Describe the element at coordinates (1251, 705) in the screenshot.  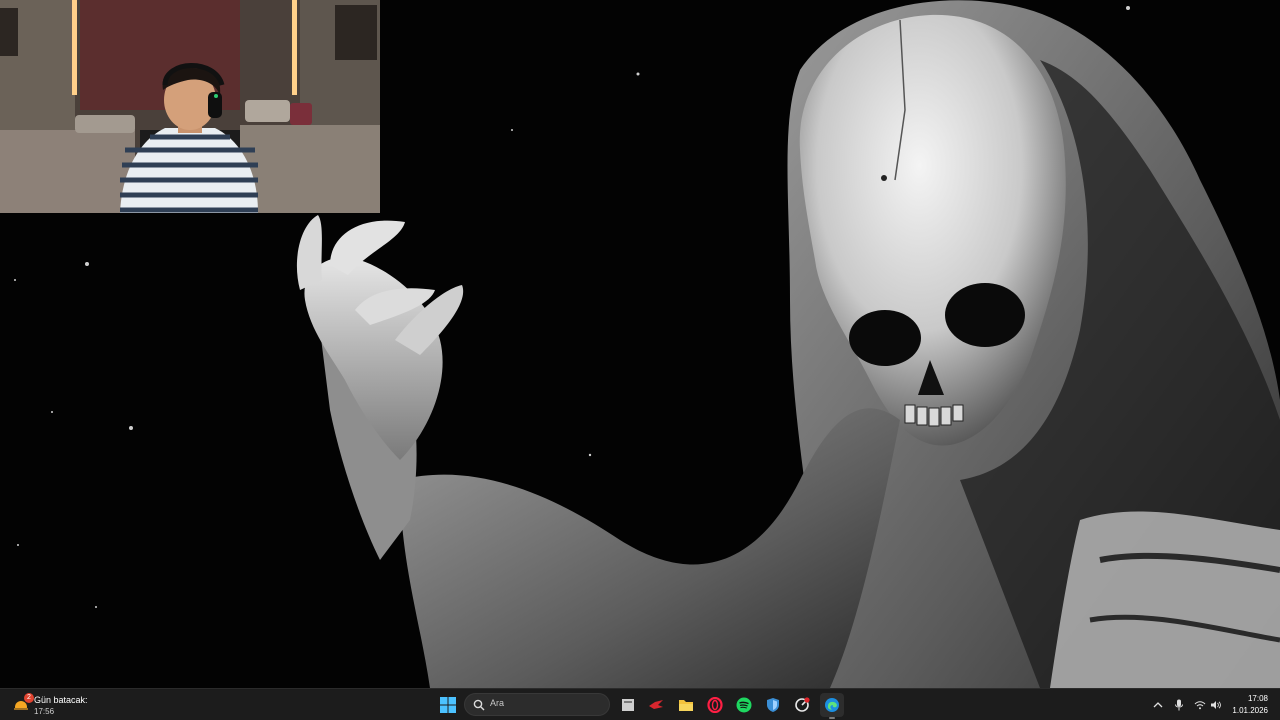
I see `system-clock: 17:08 1.01.2026` at that location.